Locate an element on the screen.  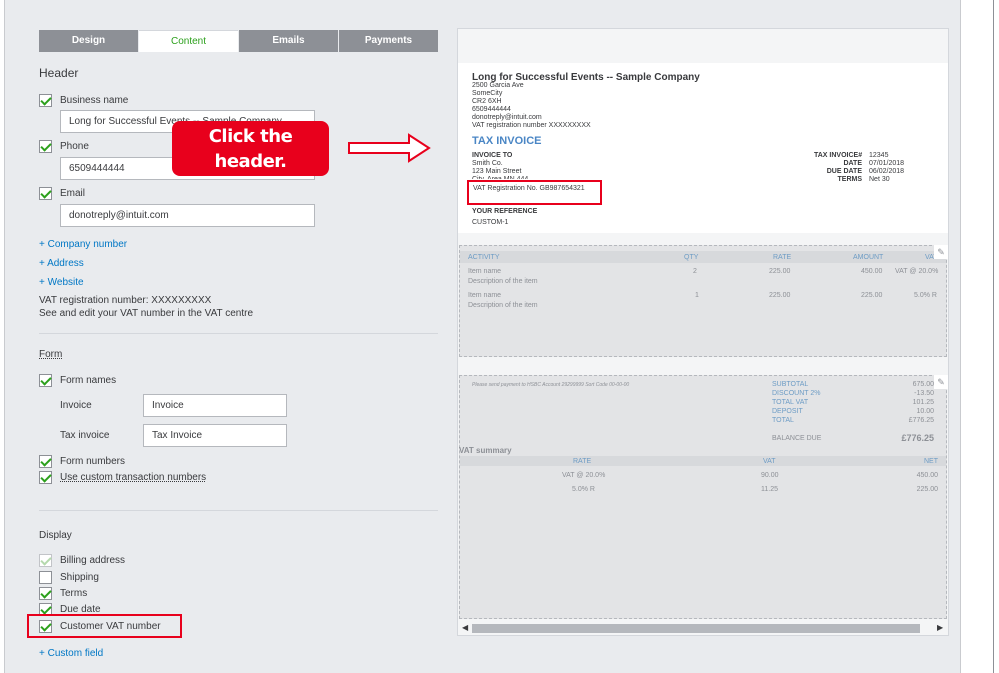
email-input: donotreply@intuit.com is located at coordinates (187, 215).